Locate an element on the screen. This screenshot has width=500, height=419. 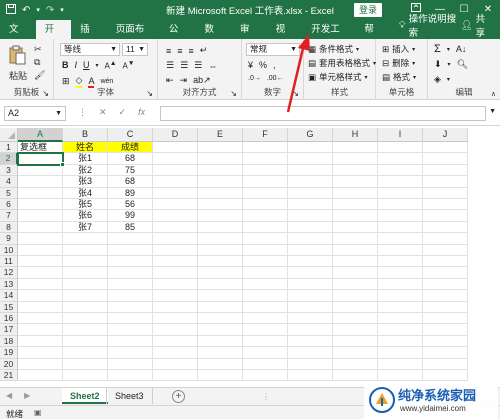
select-all-button is located at coordinates (9, 135).